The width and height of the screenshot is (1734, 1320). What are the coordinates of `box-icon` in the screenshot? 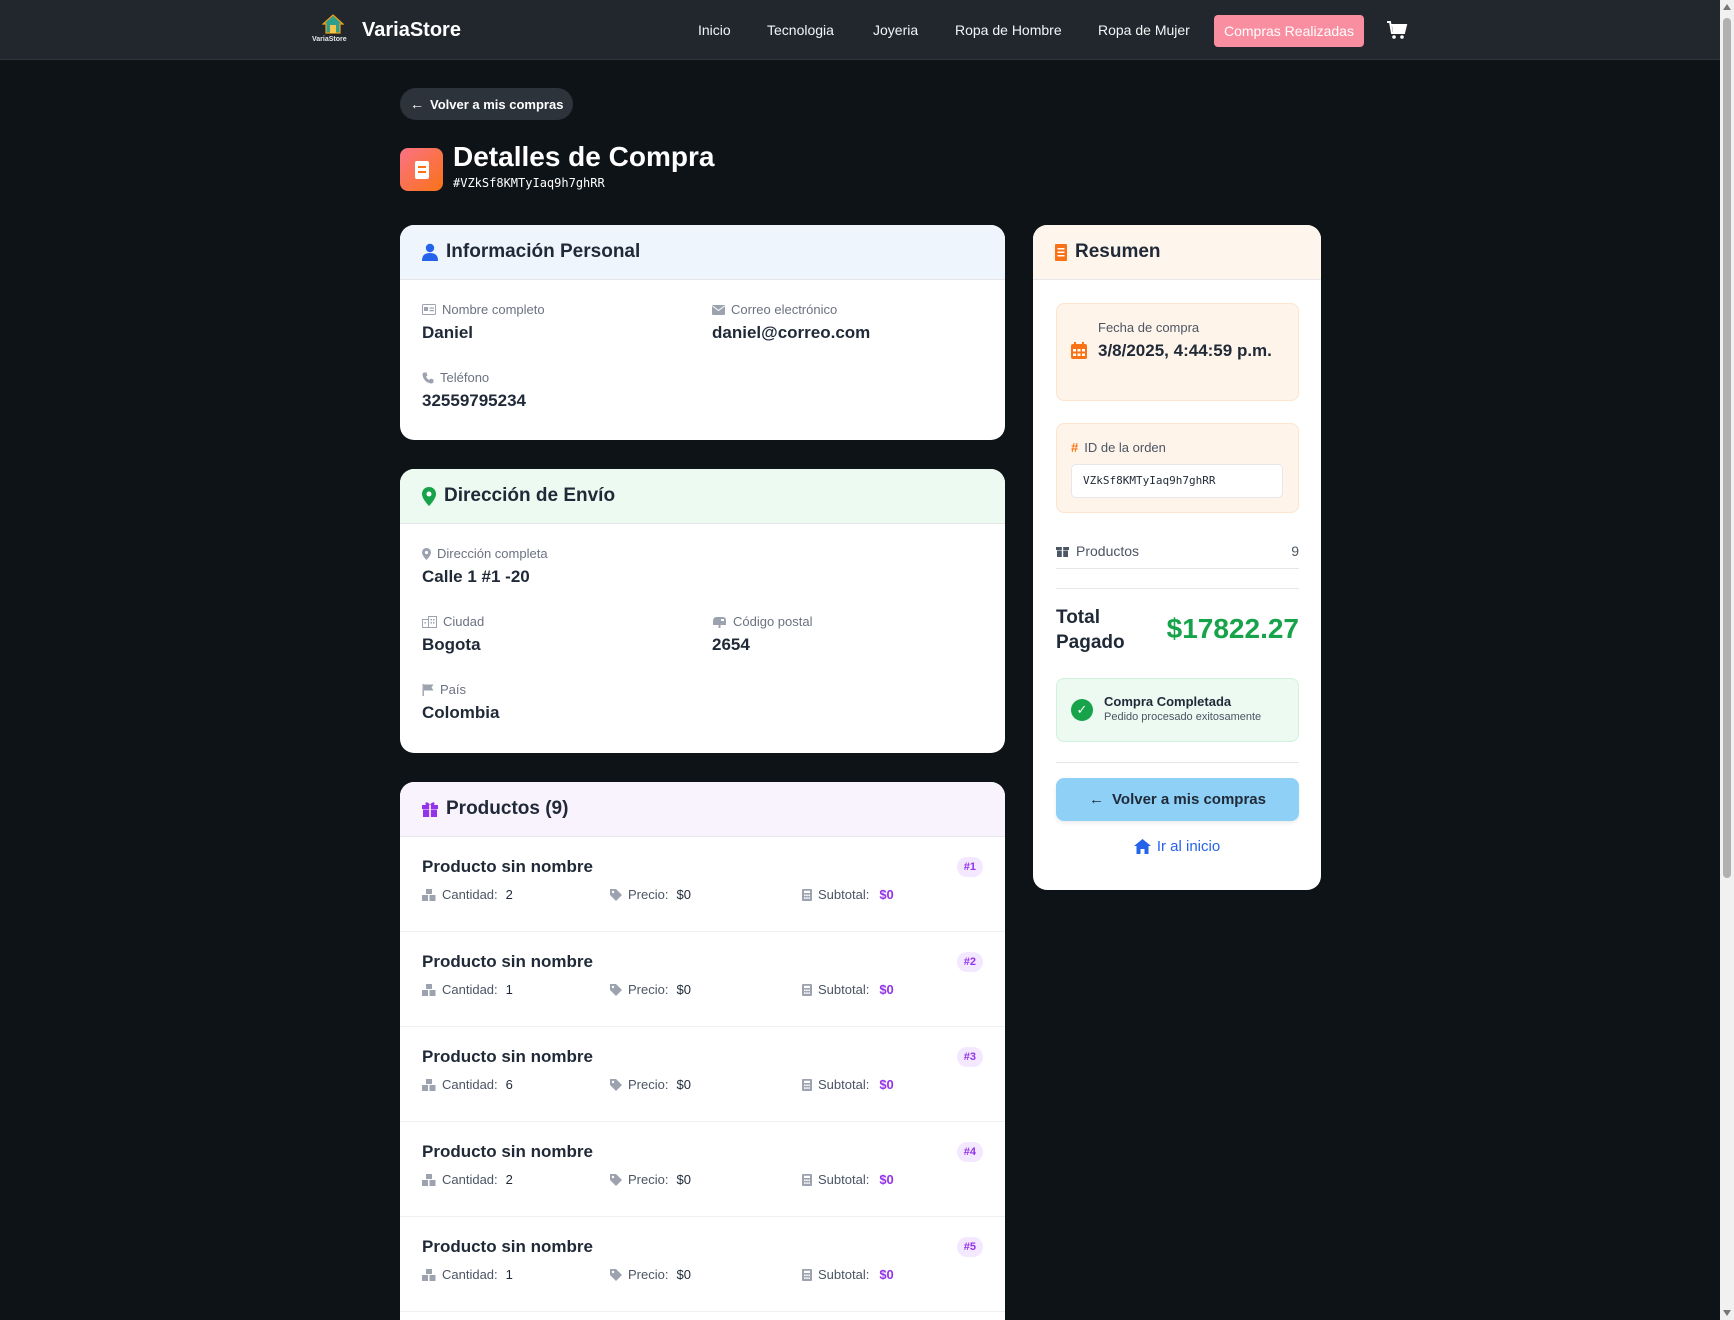 It's located at (1062, 552).